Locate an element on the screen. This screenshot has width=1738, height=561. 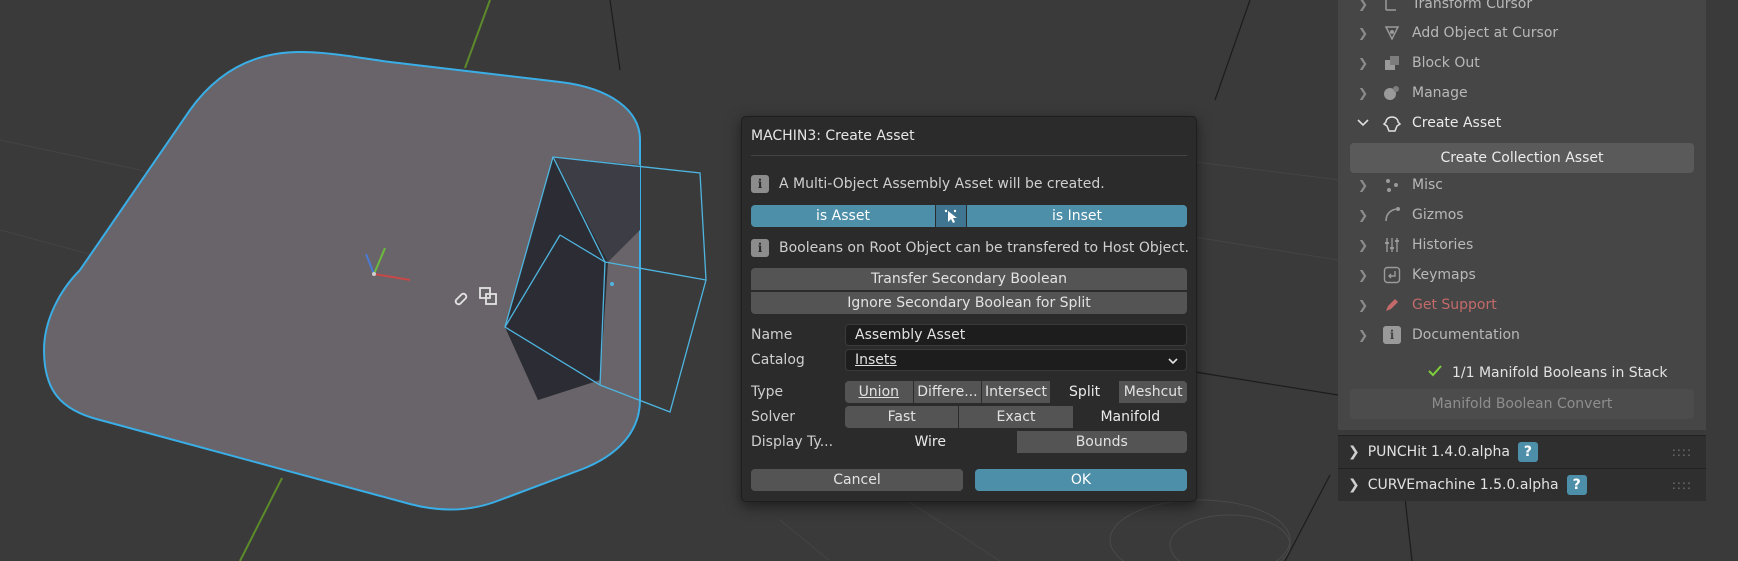
sidebar-item-gizmos: ❯ Gizmos is located at coordinates (1522, 215).